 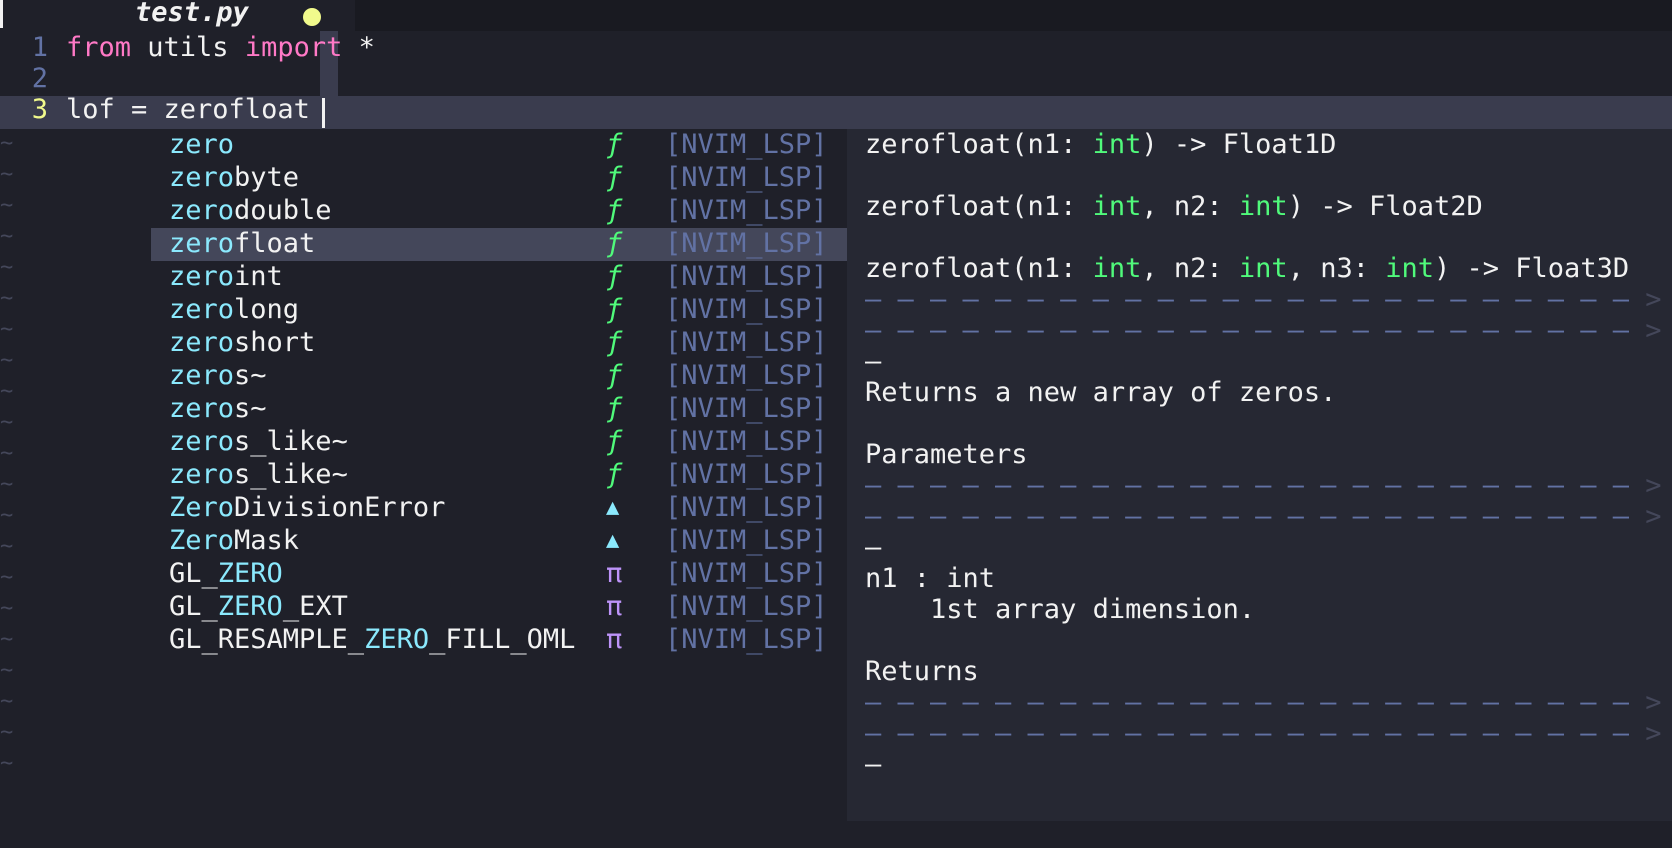 I want to click on completion-item: GL_RESAMPLE_ZERO_FILL_OML π [NVIM_LSP], so click(x=499, y=640).